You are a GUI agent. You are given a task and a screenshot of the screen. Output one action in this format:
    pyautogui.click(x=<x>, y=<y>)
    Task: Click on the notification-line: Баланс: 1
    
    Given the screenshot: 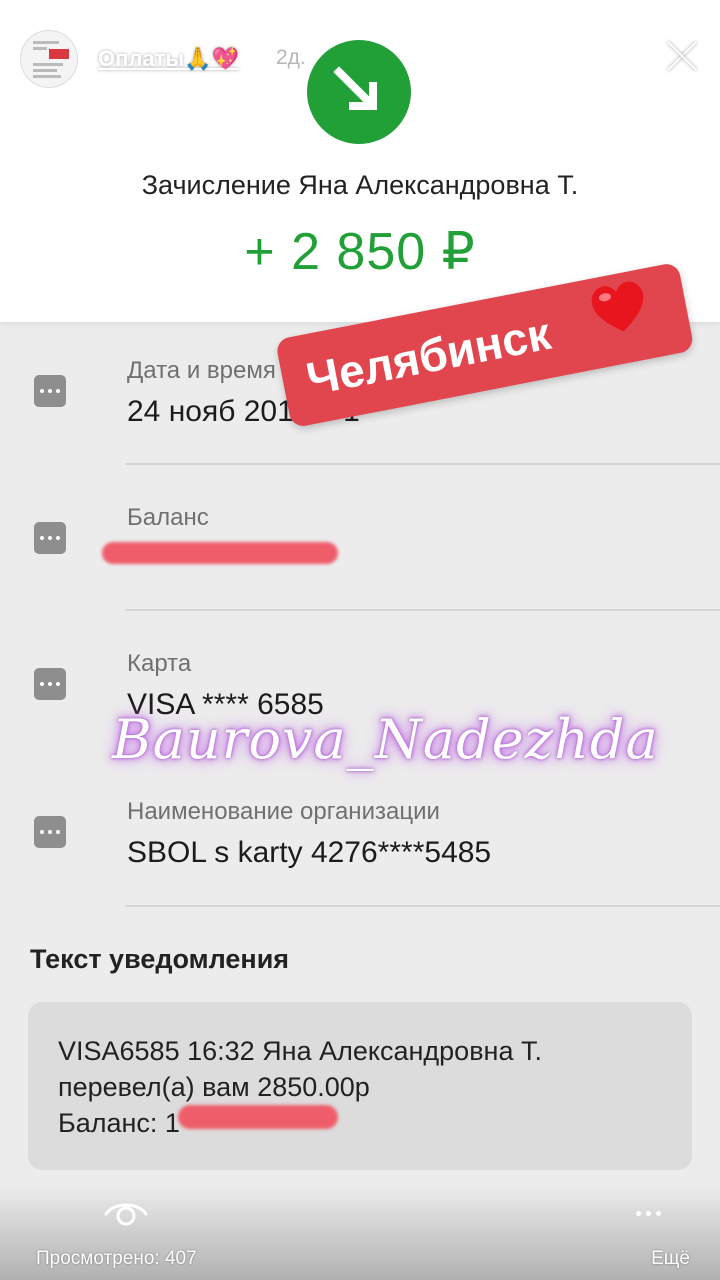 What is the action you would take?
    pyautogui.click(x=119, y=1123)
    